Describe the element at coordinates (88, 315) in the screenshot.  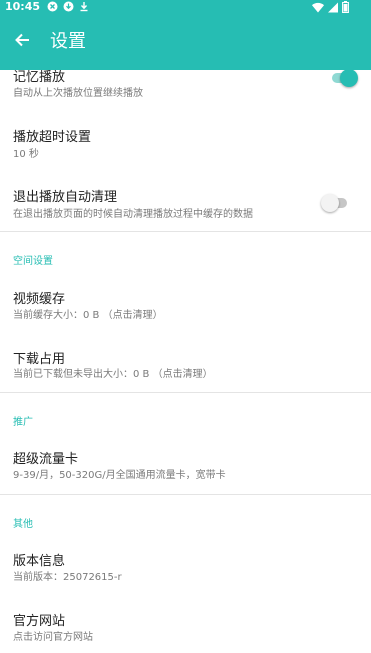
I see `setting-subtitle: 当前缓存大小：0 B （点击清理）` at that location.